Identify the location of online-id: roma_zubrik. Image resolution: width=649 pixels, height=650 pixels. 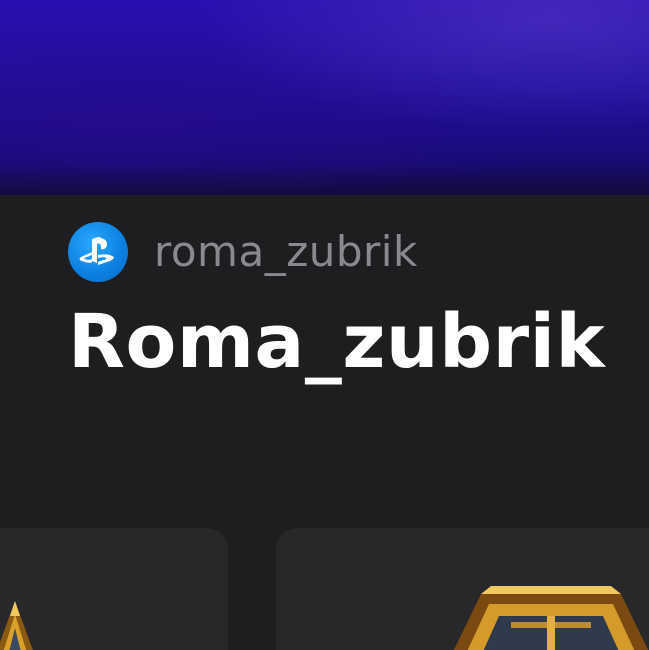
(286, 251).